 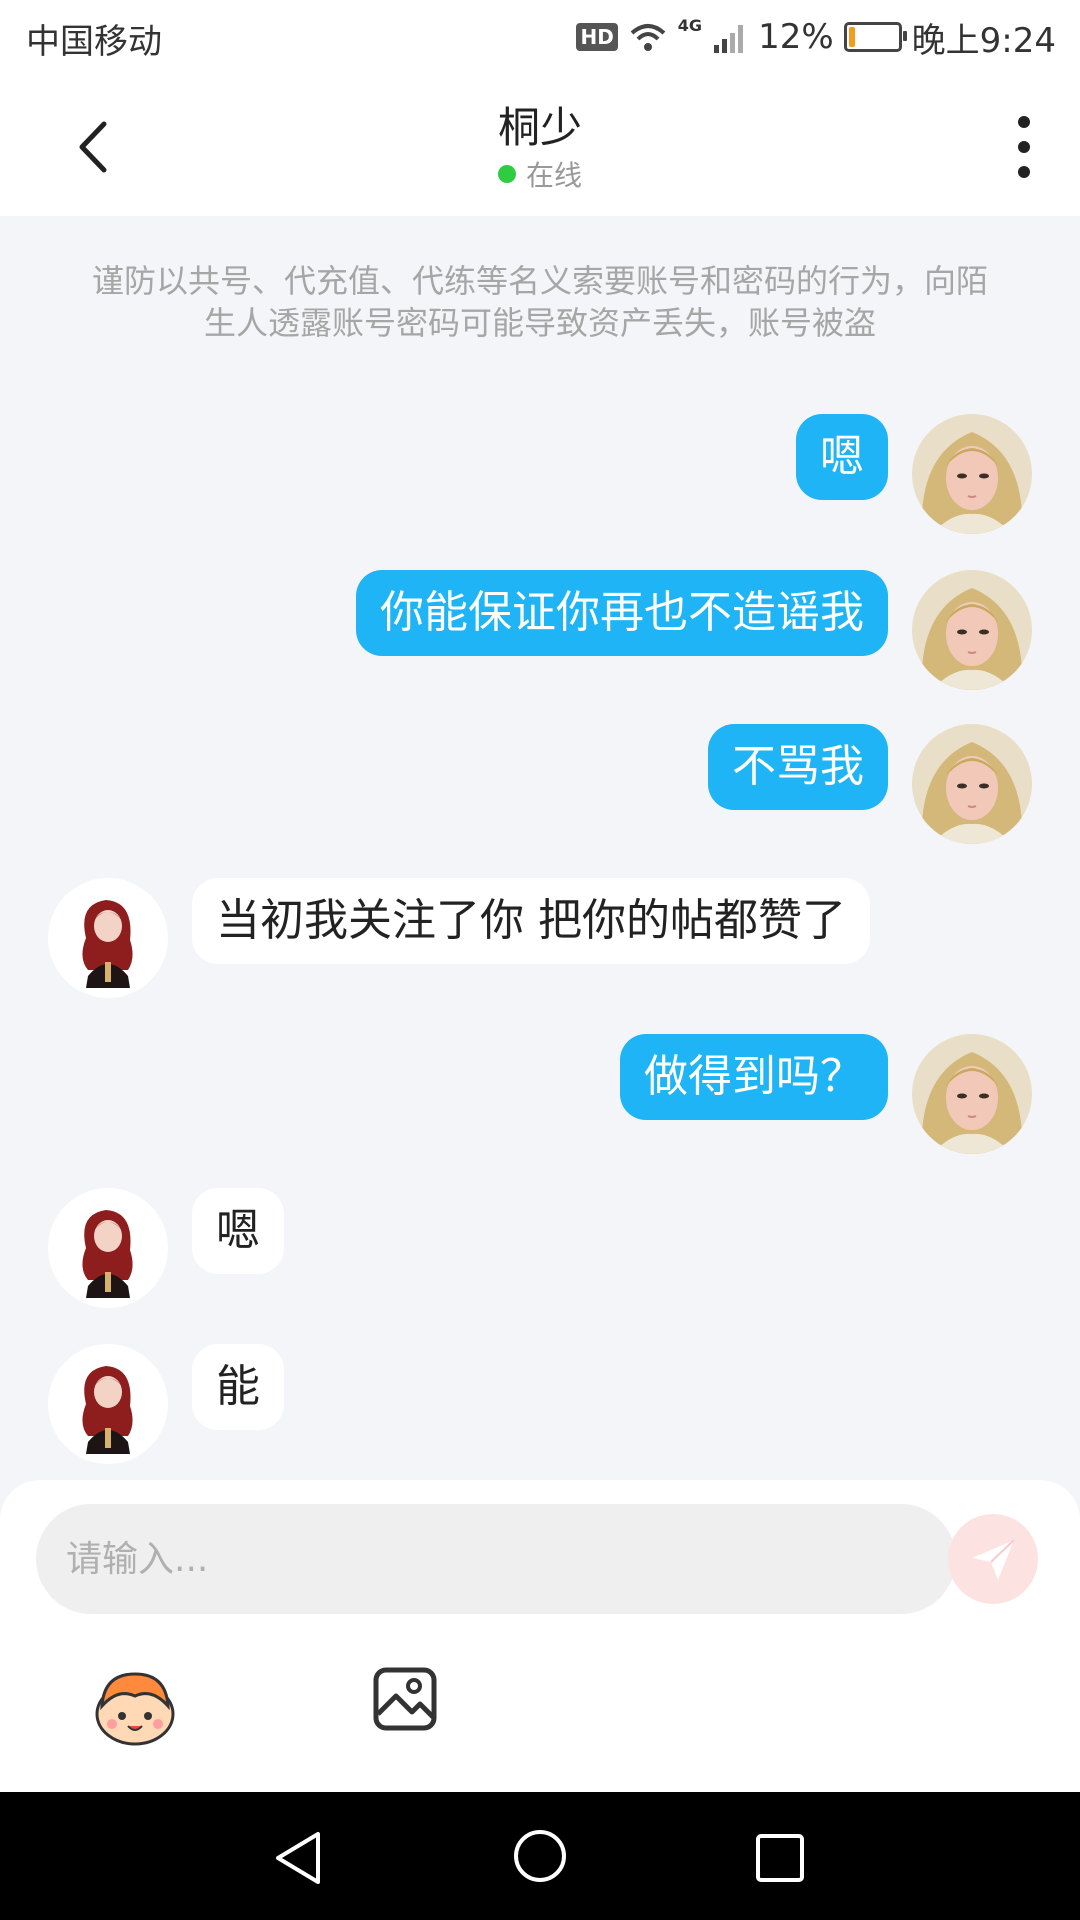 I want to click on send-button, so click(x=993, y=1559).